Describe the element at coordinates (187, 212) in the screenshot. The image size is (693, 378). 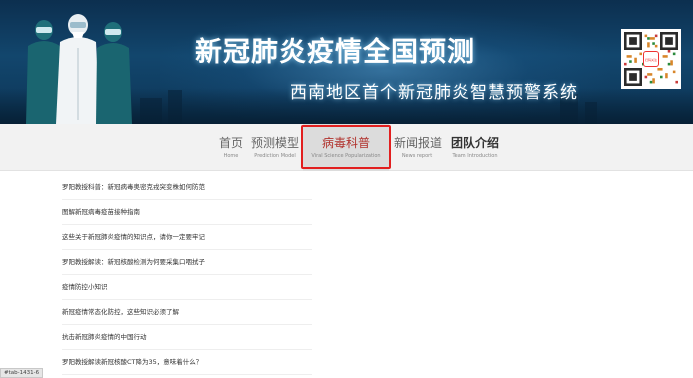
I see `article-link: 图解新冠病毒疫苗接种指南` at that location.